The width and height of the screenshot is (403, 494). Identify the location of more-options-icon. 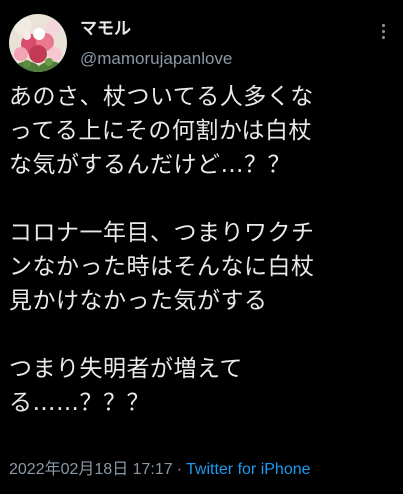
(383, 35).